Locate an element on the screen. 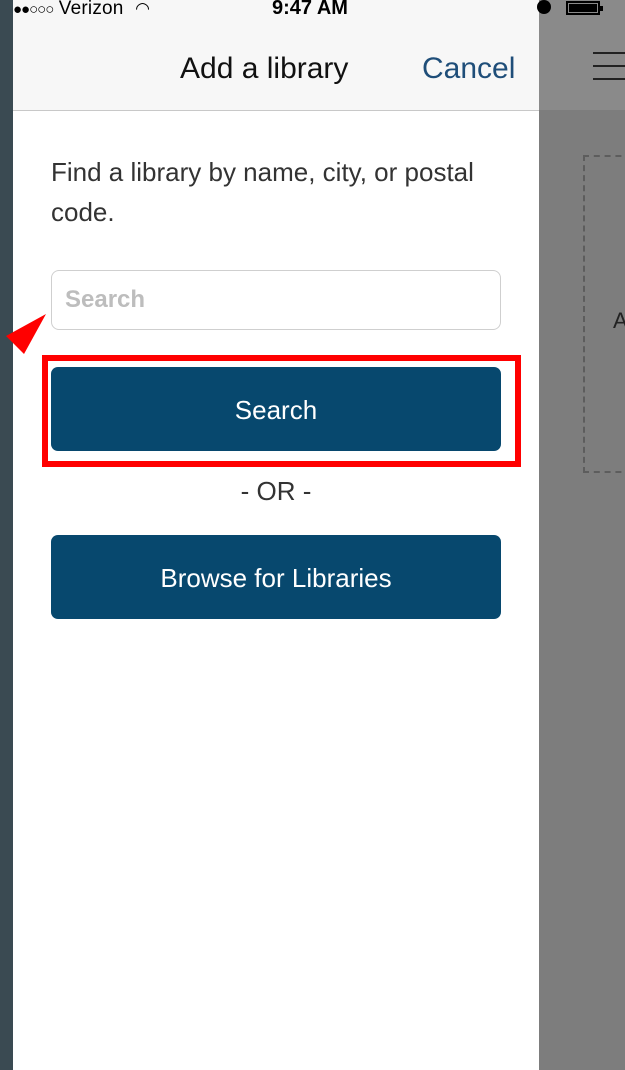  browse-libraries-button: Browse for Libraries is located at coordinates (276, 577).